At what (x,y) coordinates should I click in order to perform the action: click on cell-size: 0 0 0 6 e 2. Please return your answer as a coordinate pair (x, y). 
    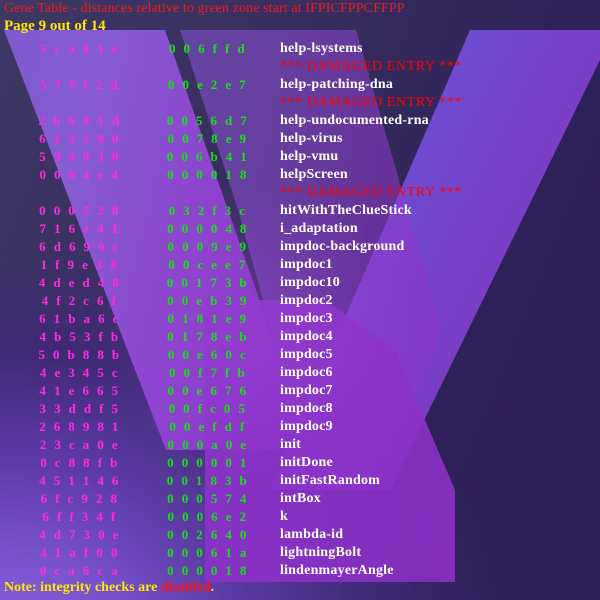
    Looking at the image, I should click on (208, 516).